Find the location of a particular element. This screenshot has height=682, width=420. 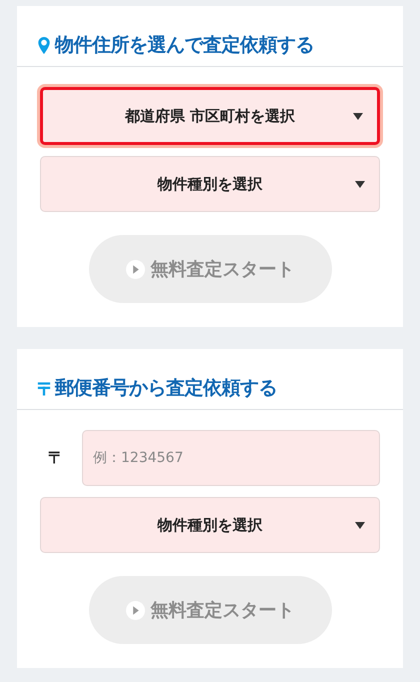

section-title: 物件住所を選んで査定依頼する is located at coordinates (184, 45).